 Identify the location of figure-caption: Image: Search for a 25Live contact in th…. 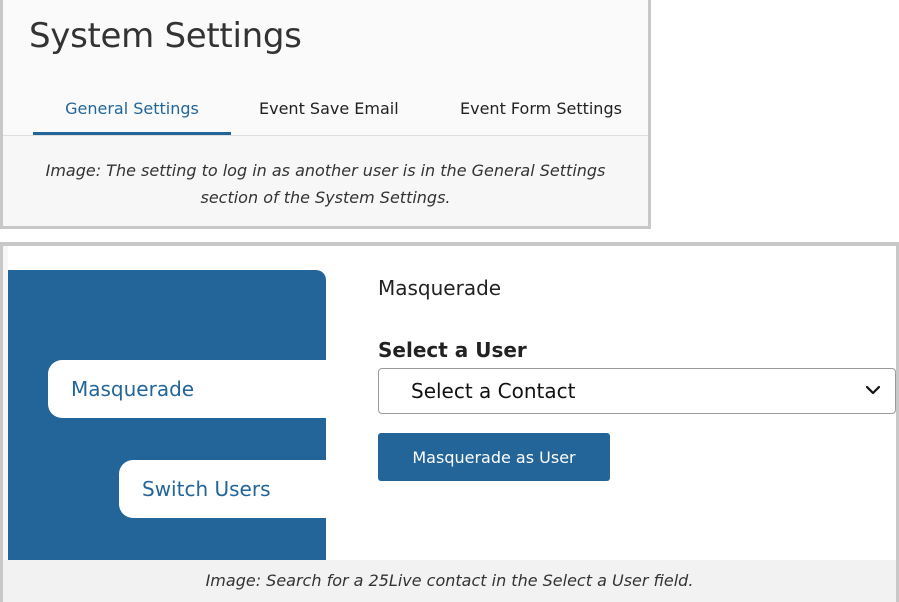
(449, 581).